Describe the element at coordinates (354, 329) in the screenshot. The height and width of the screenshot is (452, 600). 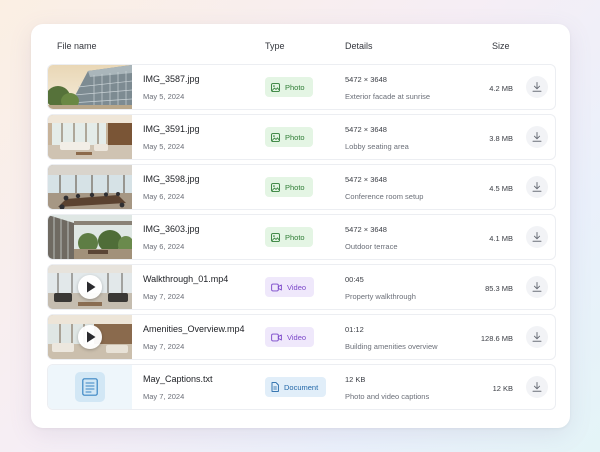
I see `details-duration: 01:12` at that location.